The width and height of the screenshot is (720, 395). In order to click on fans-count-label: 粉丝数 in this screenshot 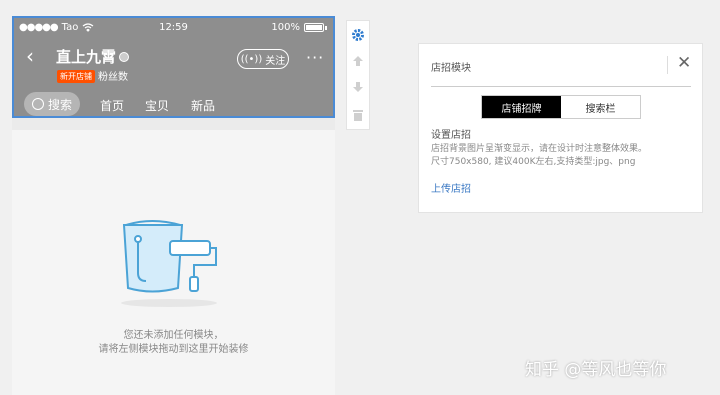, I will do `click(113, 77)`.